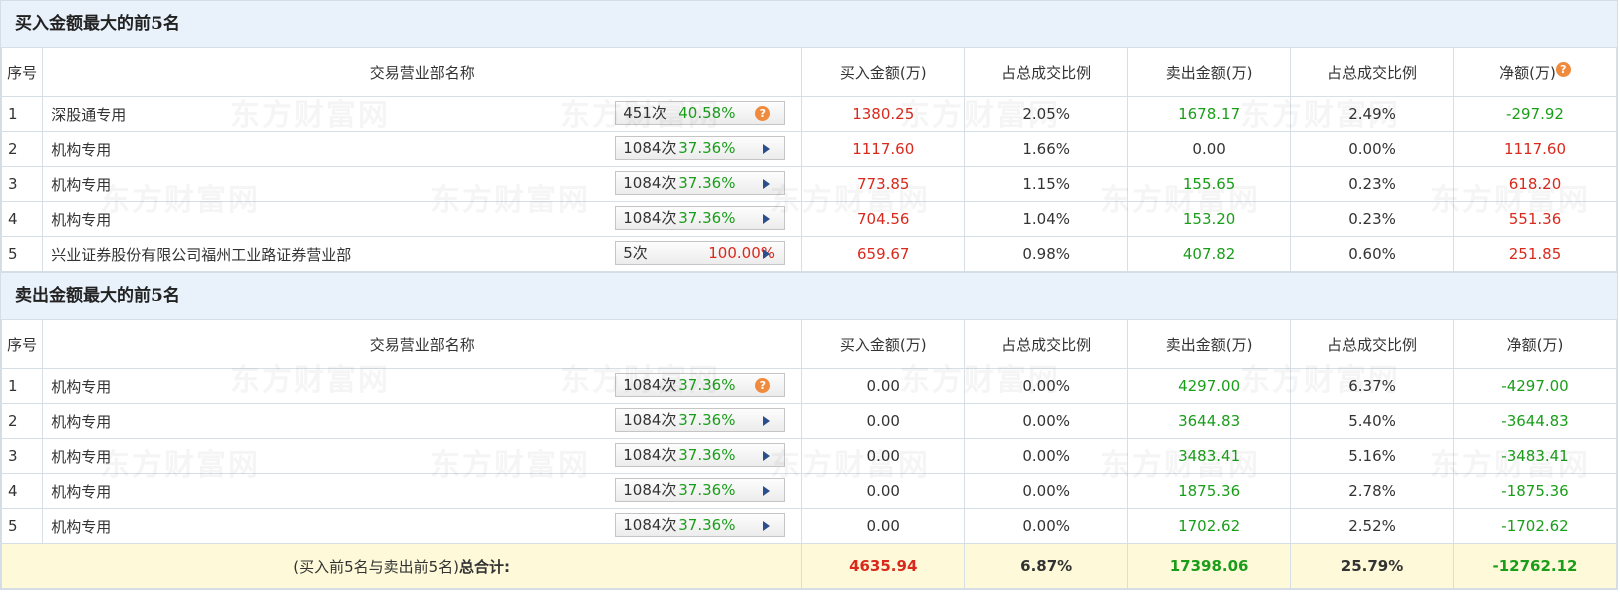 This screenshot has height=597, width=1620. What do you see at coordinates (1563, 69) in the screenshot?
I see `help-icon: ?` at bounding box center [1563, 69].